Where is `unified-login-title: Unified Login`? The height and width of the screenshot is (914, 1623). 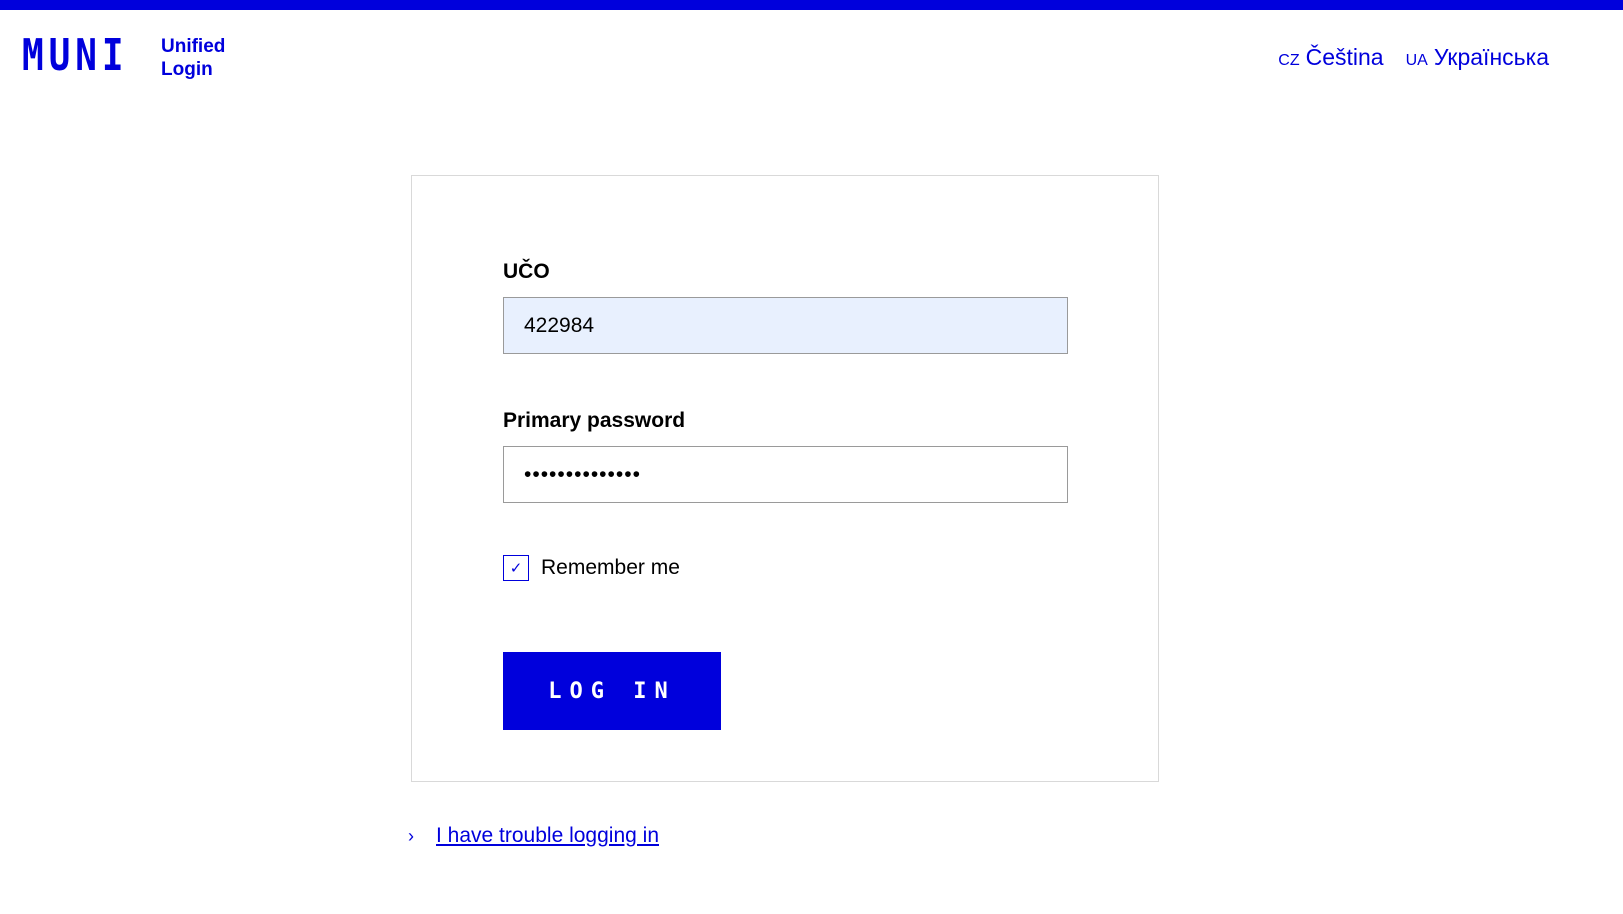 unified-login-title: Unified Login is located at coordinates (193, 58).